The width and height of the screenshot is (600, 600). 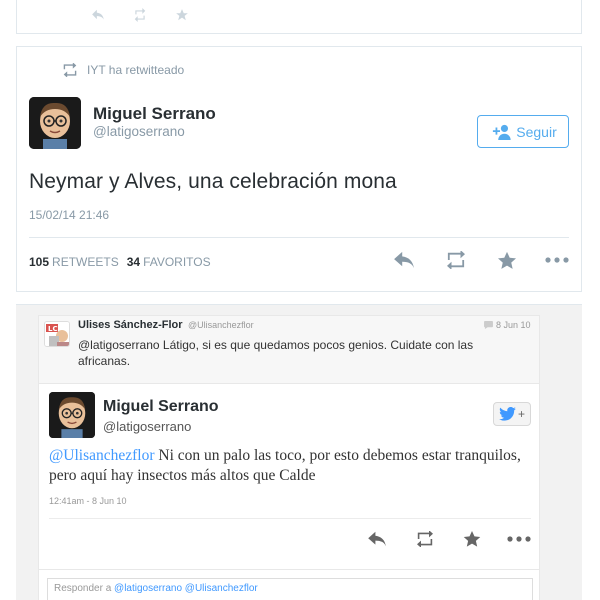 I want to click on favorites-label: FAVORITOS, so click(x=177, y=262).